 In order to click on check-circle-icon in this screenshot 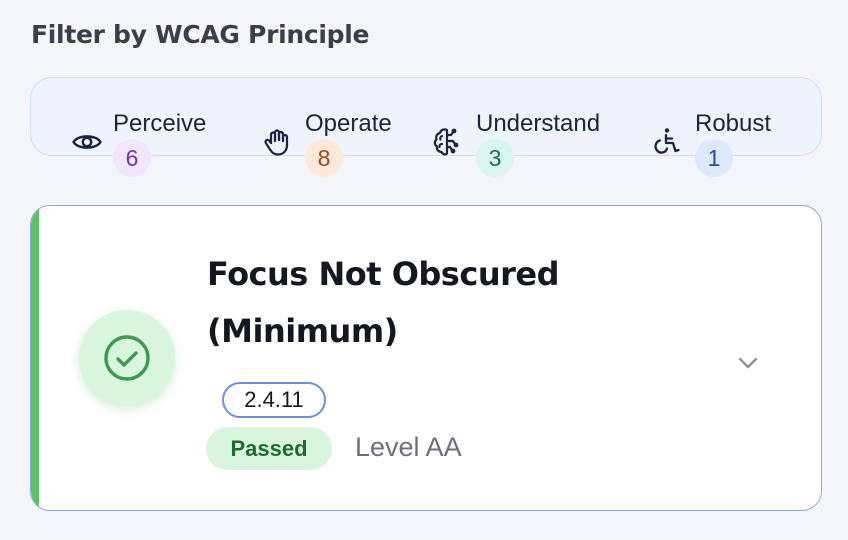, I will do `click(127, 358)`.